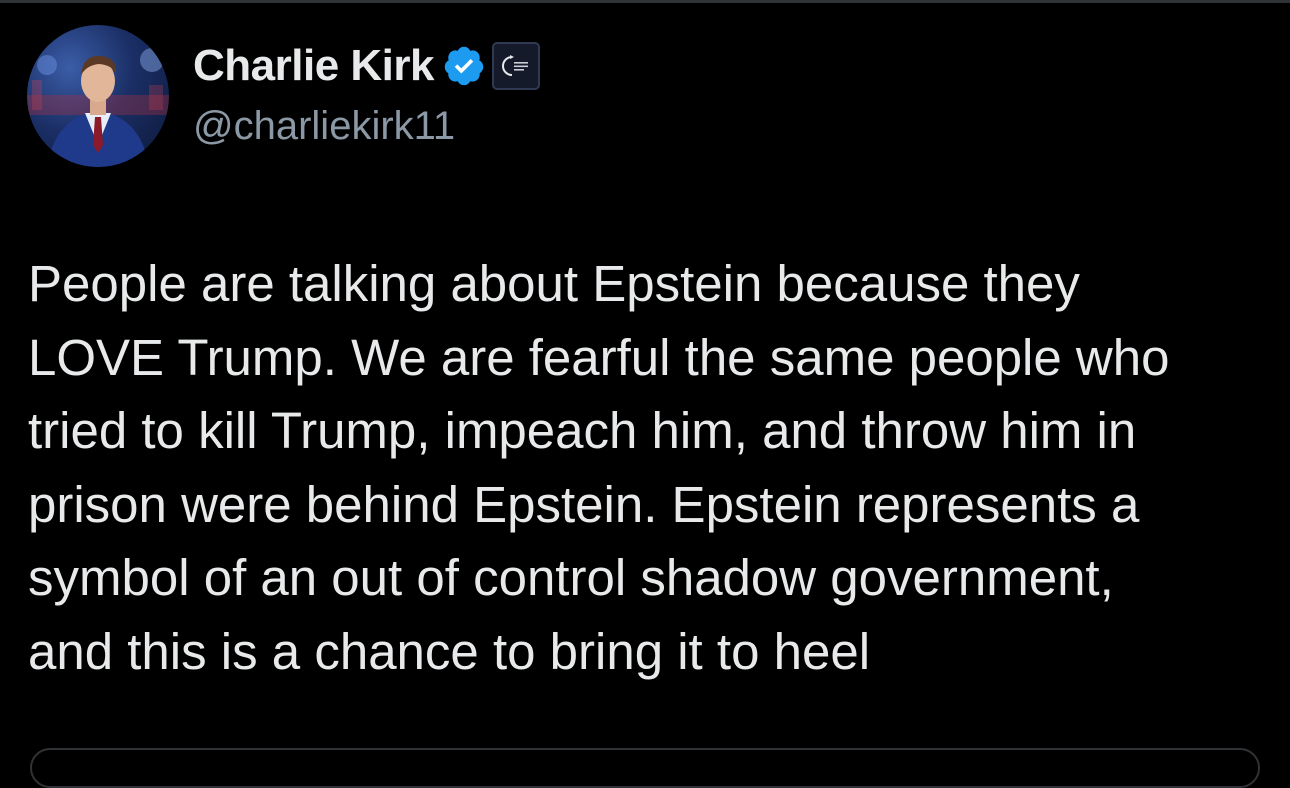 This screenshot has height=788, width=1290. I want to click on author-handle: @charliekirk11, so click(324, 126).